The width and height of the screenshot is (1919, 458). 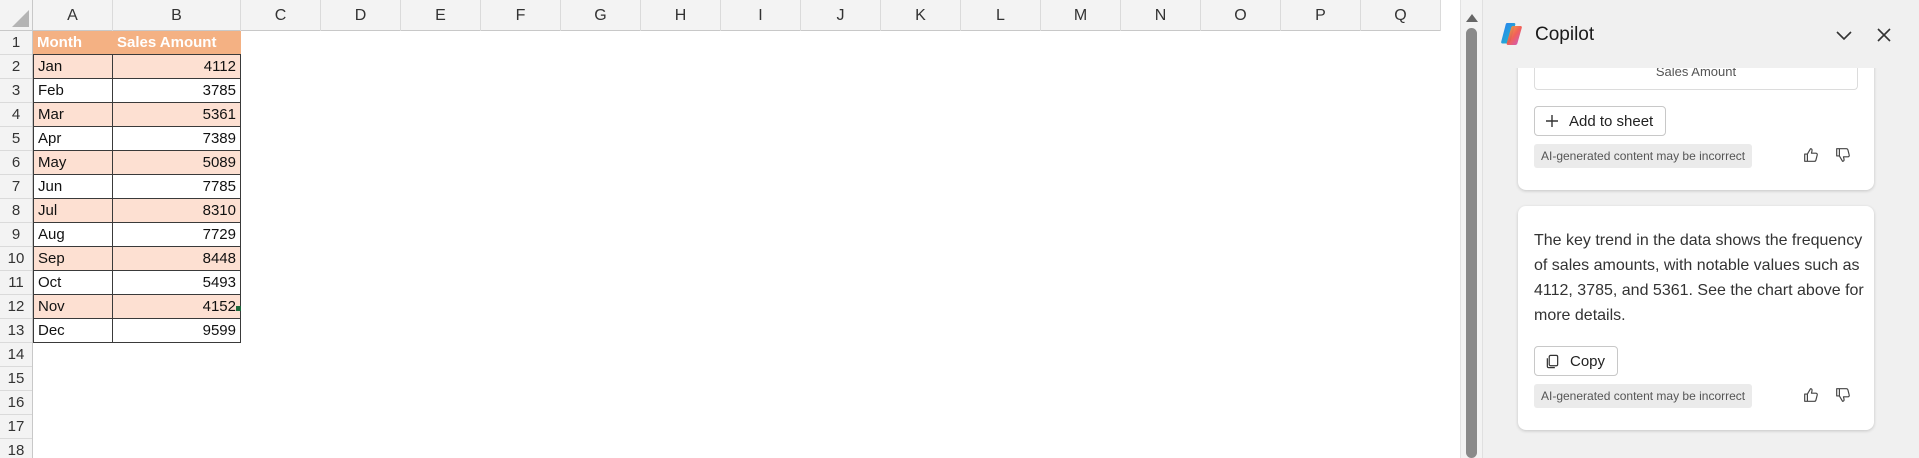 What do you see at coordinates (73, 115) in the screenshot?
I see `month-cell: Mar` at bounding box center [73, 115].